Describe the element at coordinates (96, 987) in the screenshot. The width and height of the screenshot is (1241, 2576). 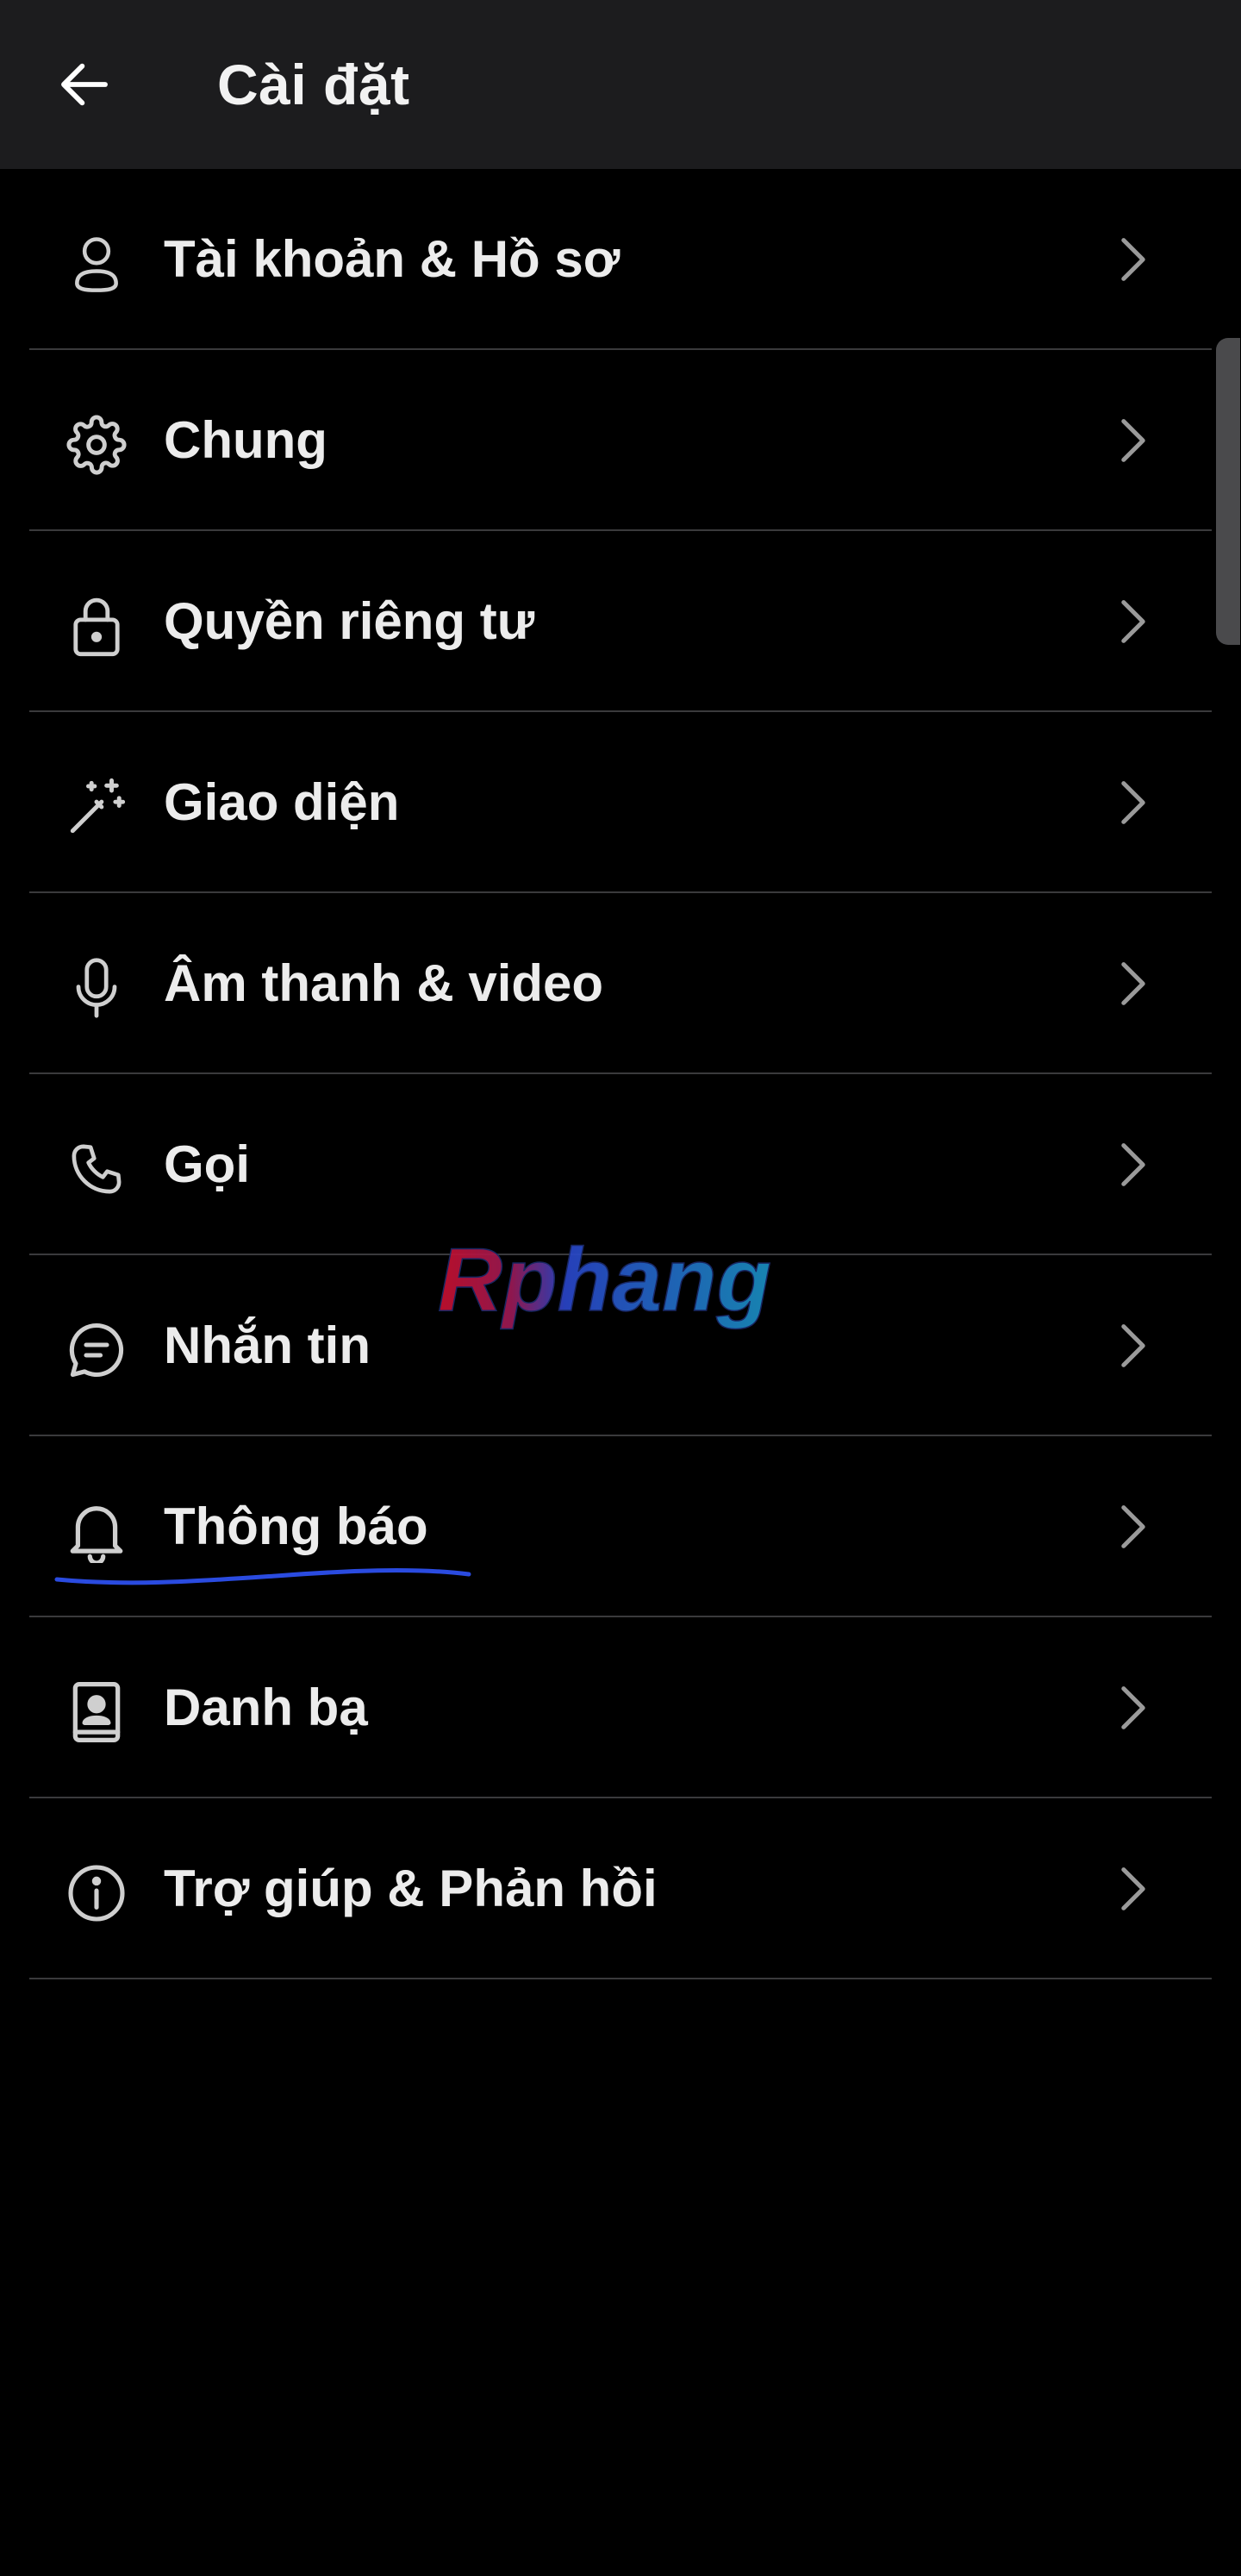
I see `microphone-icon` at that location.